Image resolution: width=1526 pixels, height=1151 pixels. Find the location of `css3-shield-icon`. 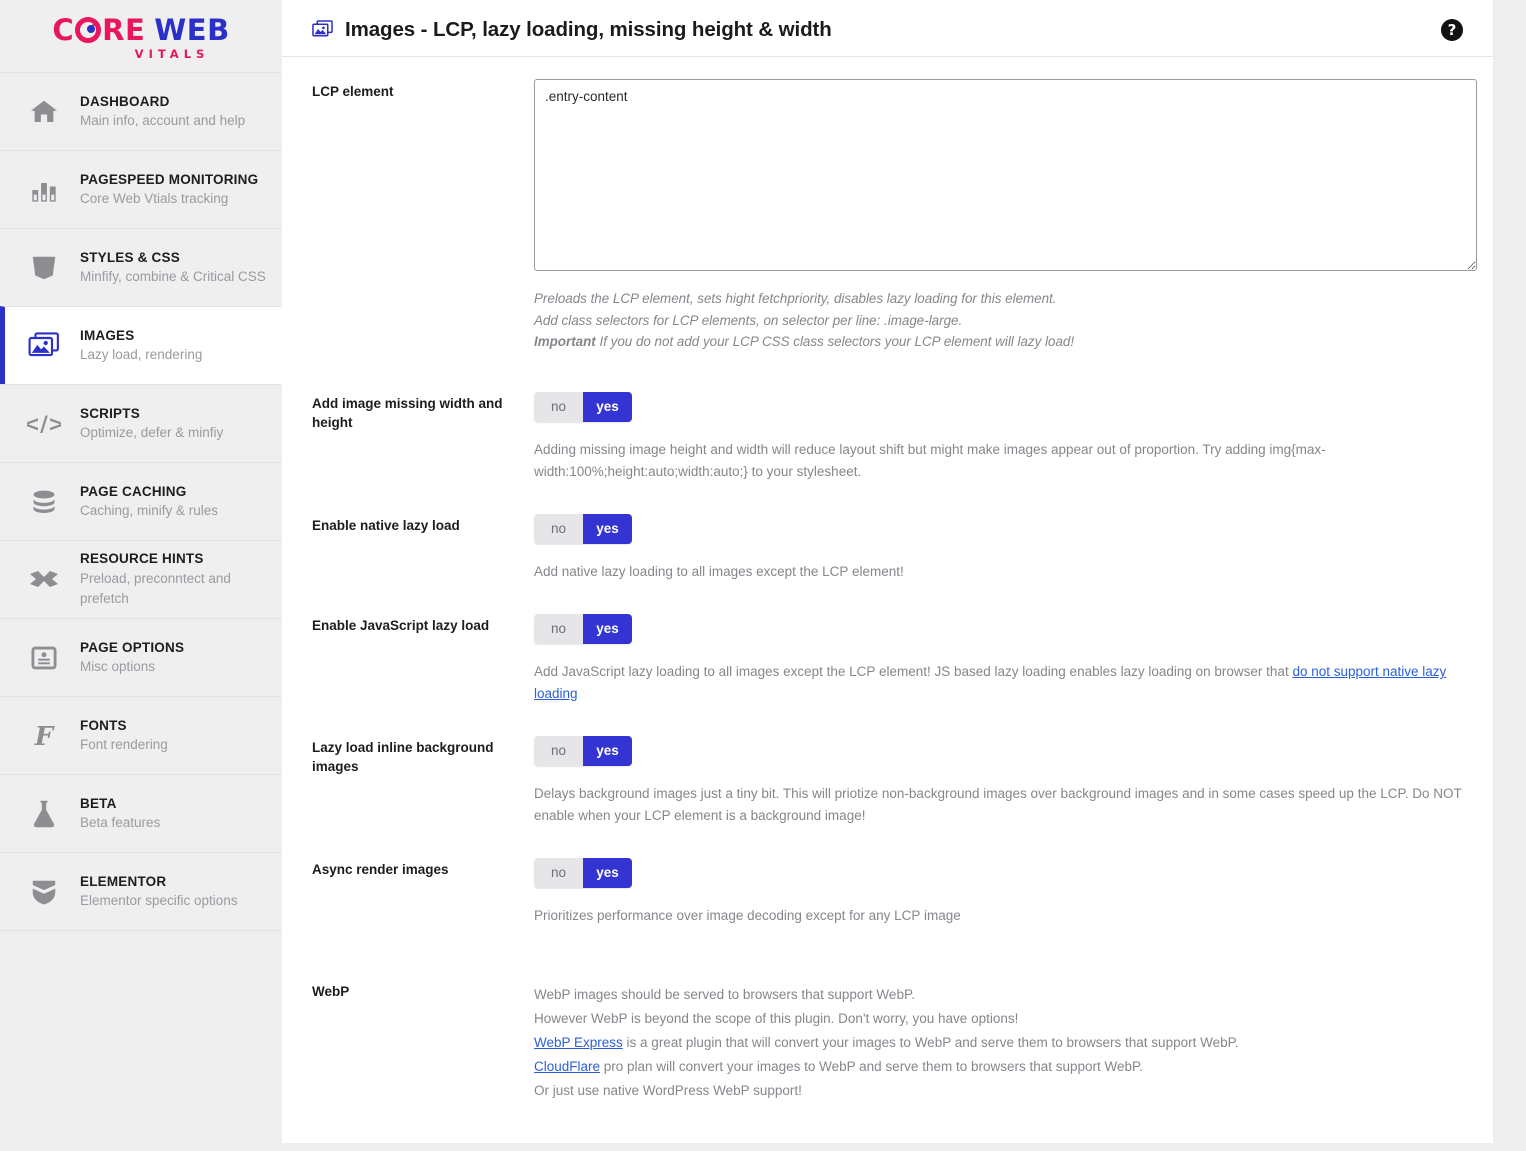

css3-shield-icon is located at coordinates (44, 268).